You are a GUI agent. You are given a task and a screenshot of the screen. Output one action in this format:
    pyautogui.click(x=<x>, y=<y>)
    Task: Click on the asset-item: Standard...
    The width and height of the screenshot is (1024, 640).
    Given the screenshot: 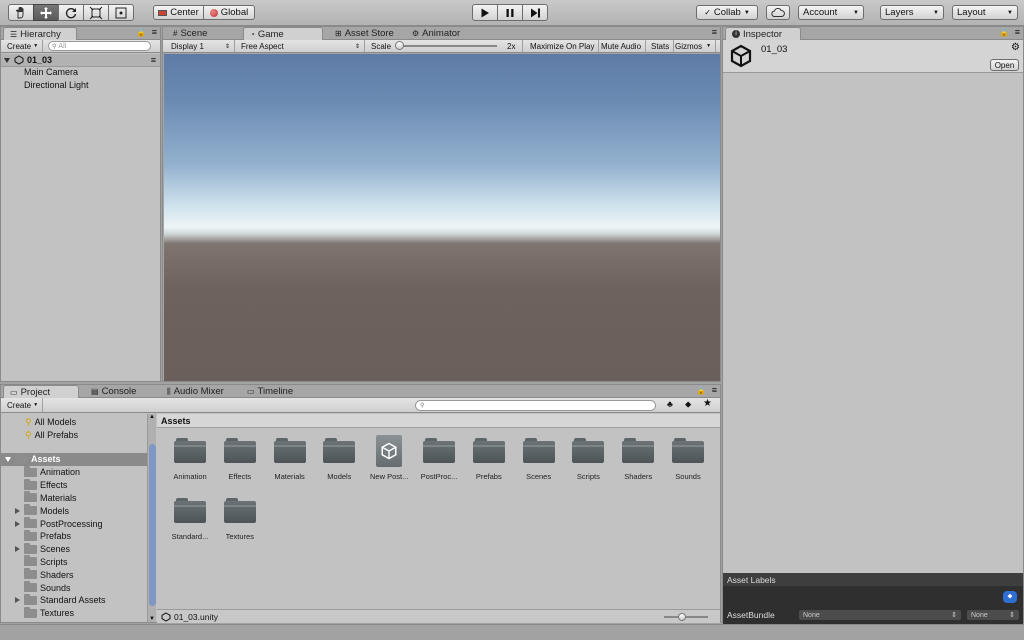 What is the action you would take?
    pyautogui.click(x=190, y=521)
    